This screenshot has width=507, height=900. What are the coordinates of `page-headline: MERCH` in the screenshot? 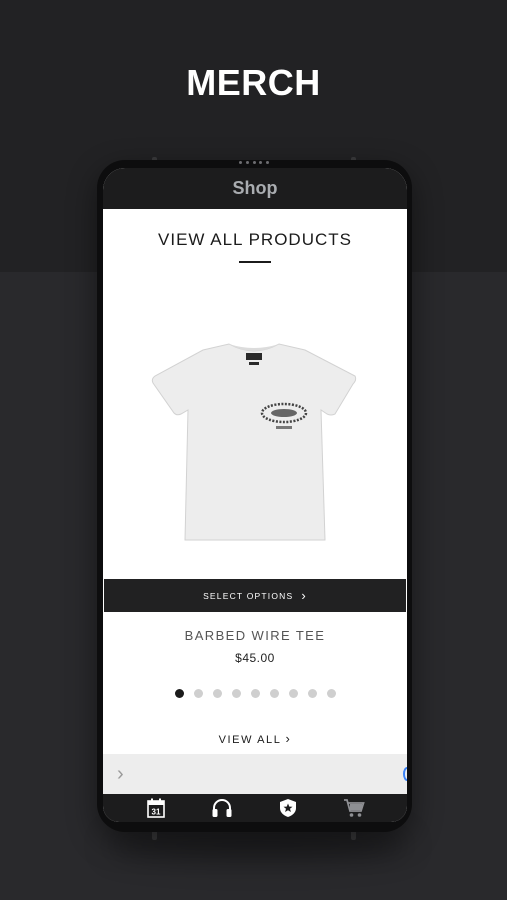 It's located at (253, 82).